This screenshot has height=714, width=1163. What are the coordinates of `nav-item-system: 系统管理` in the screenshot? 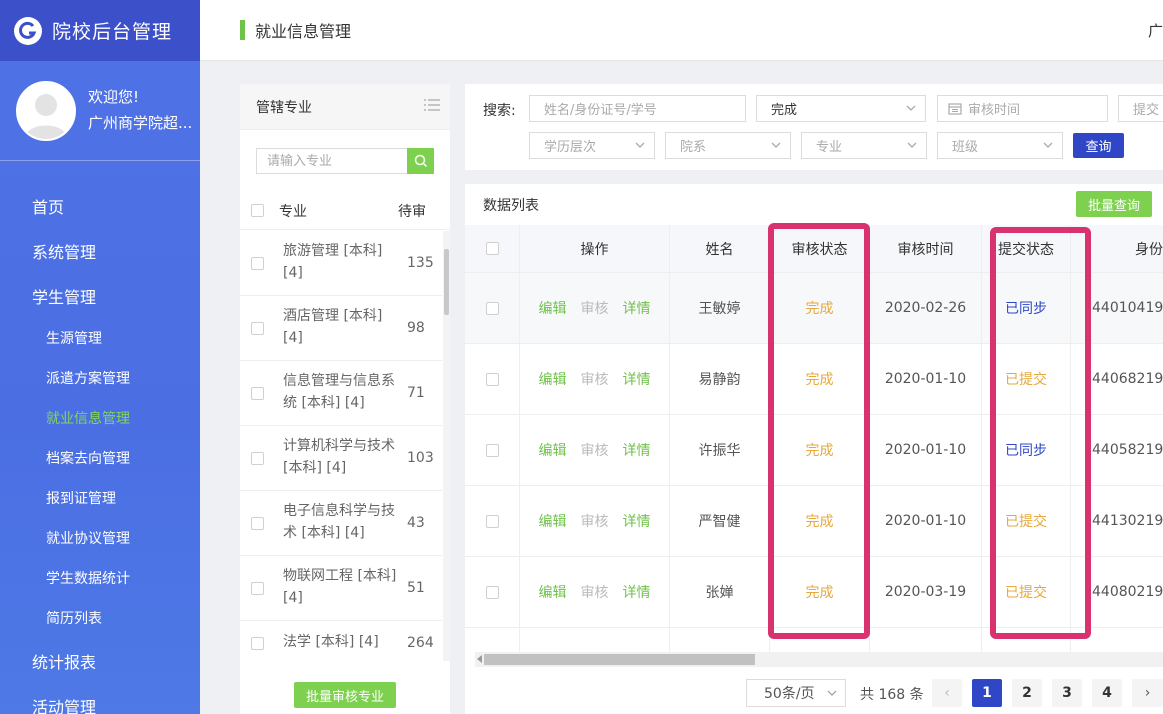 It's located at (100, 250).